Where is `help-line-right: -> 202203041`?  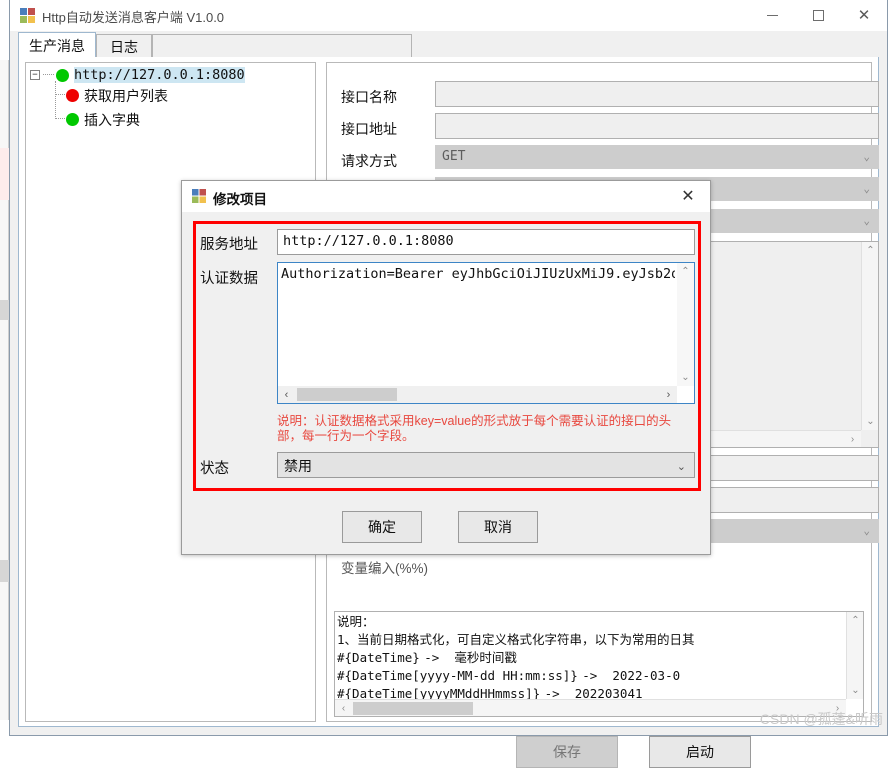 help-line-right: -> 202203041 is located at coordinates (593, 692).